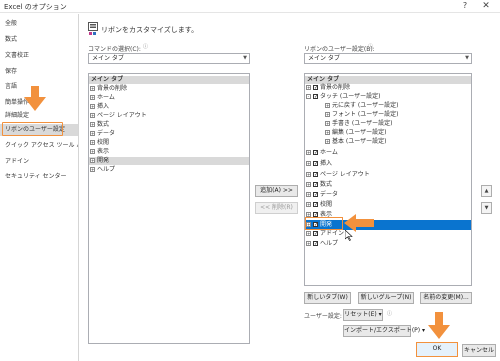 This screenshot has height=361, width=500. What do you see at coordinates (276, 191) in the screenshot?
I see `add-button: 追加(A) >>` at bounding box center [276, 191].